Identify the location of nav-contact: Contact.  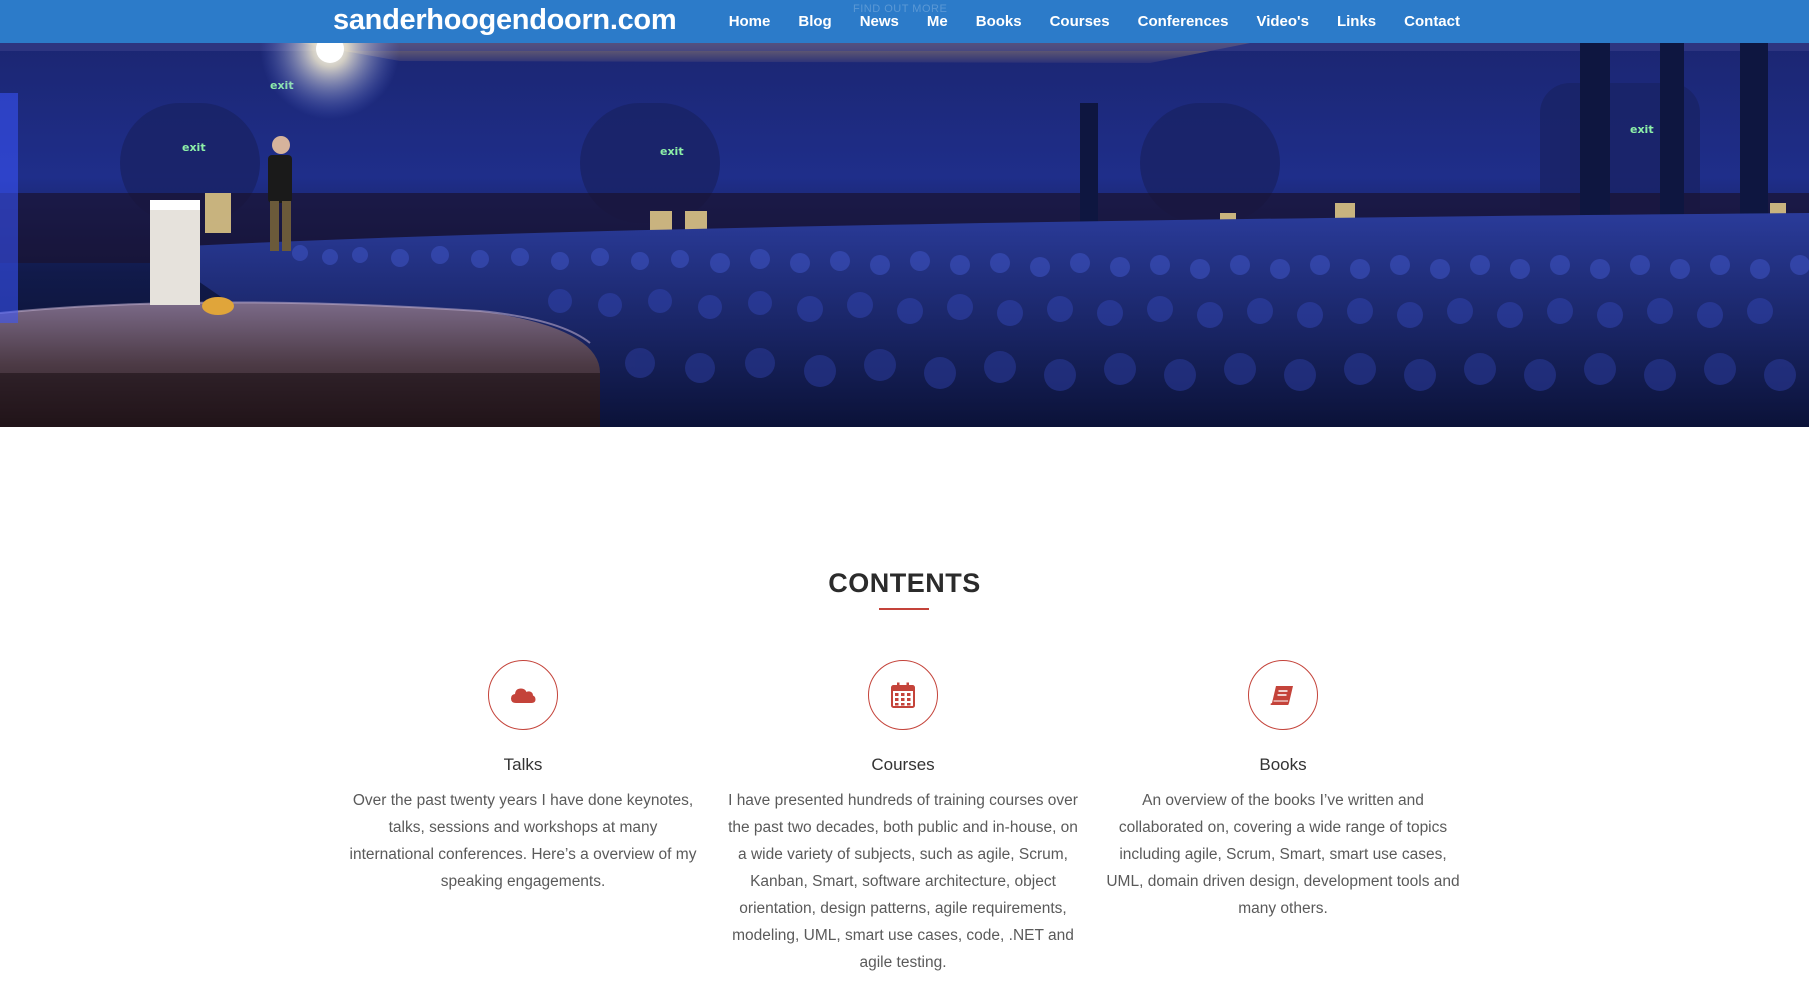
(1432, 21).